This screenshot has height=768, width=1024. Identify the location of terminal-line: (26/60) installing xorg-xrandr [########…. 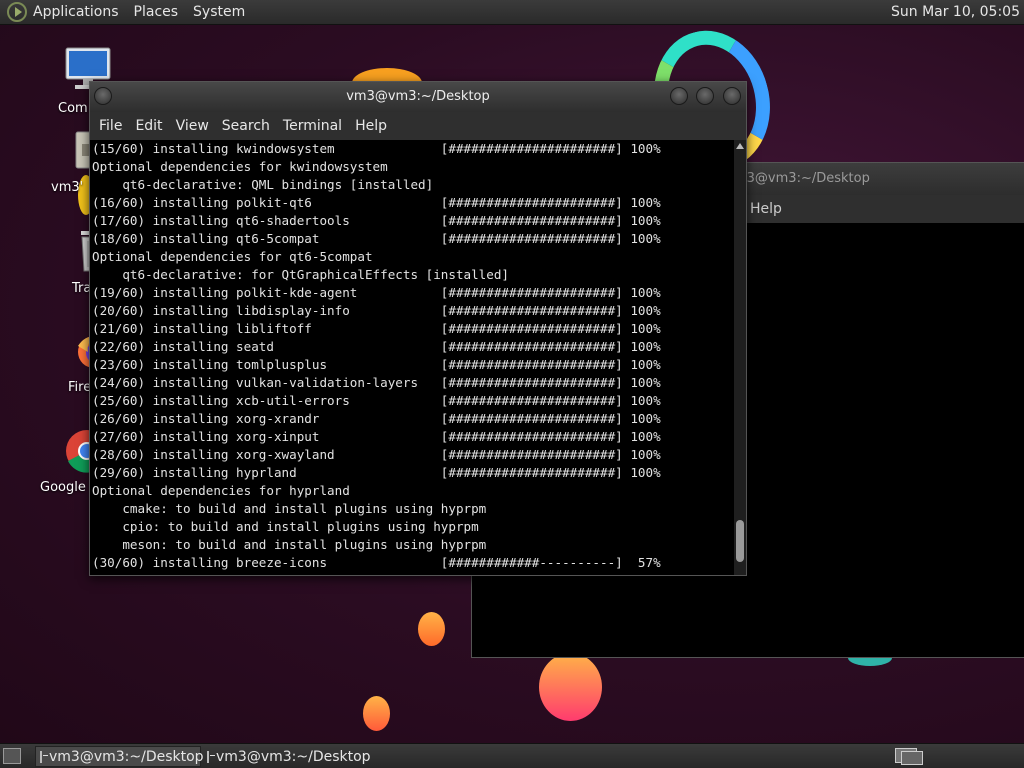
(376, 418).